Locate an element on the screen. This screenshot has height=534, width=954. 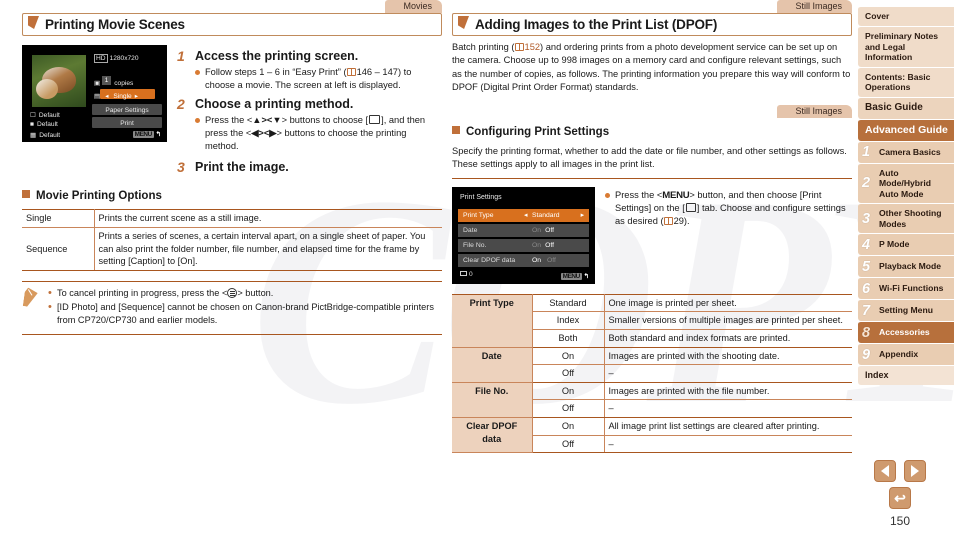
section-tag-still-images-1: Still Images is located at coordinates (814, 6).